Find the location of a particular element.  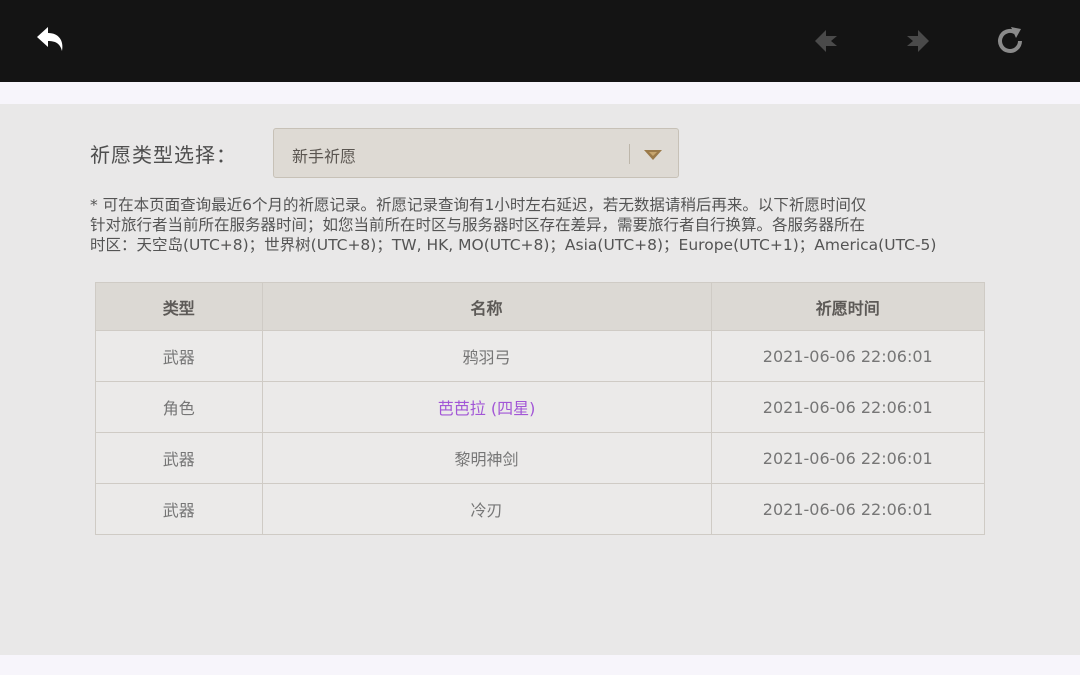

cell-name: 鸦羽弓 is located at coordinates (486, 356).